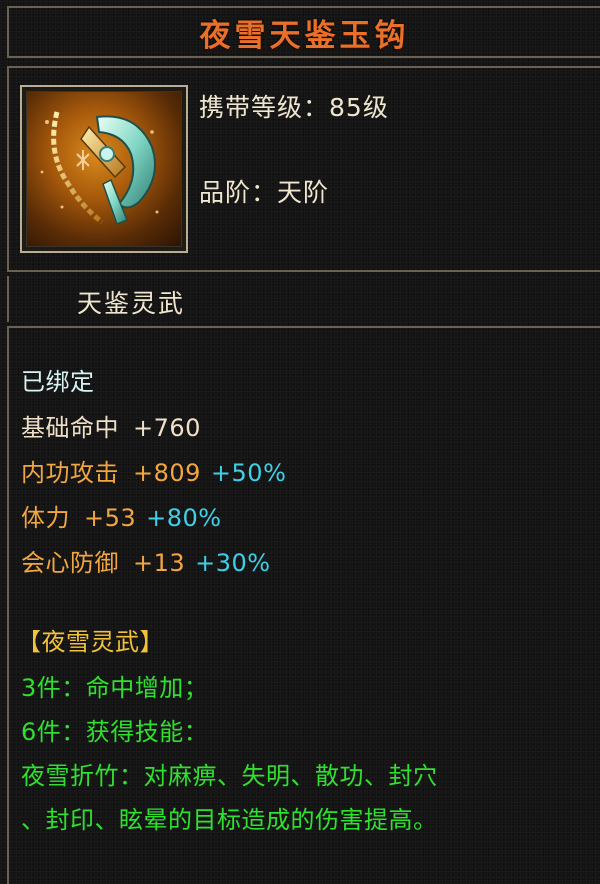 The height and width of the screenshot is (884, 600). What do you see at coordinates (70, 563) in the screenshot?
I see `stat-name: 会心防御` at bounding box center [70, 563].